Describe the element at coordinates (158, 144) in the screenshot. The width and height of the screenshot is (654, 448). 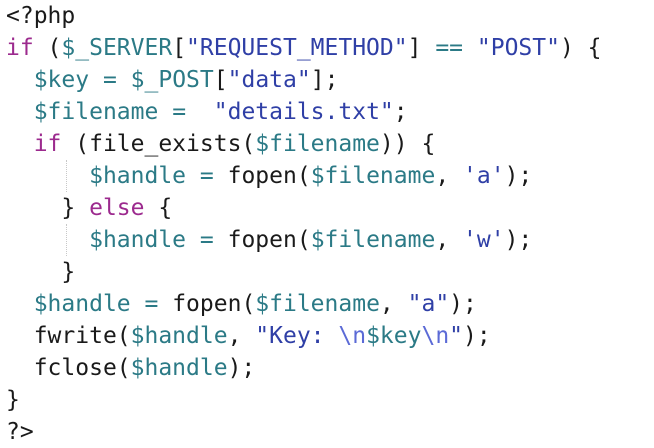
I see `code-token-plain: (file_exists(` at that location.